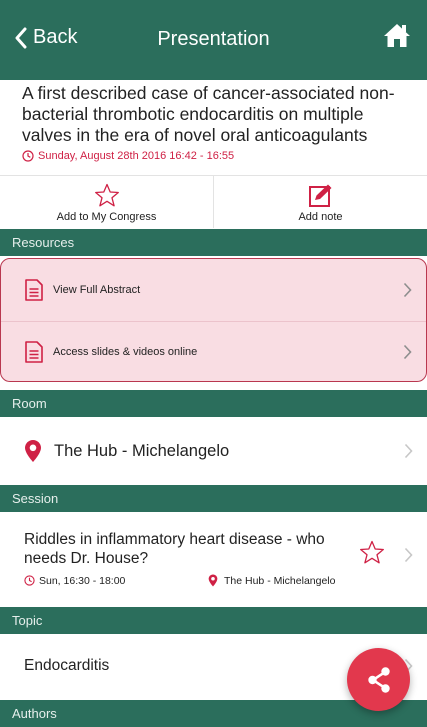 The width and height of the screenshot is (427, 727). I want to click on view-full-abstract-link: View Full Abstract, so click(213, 290).